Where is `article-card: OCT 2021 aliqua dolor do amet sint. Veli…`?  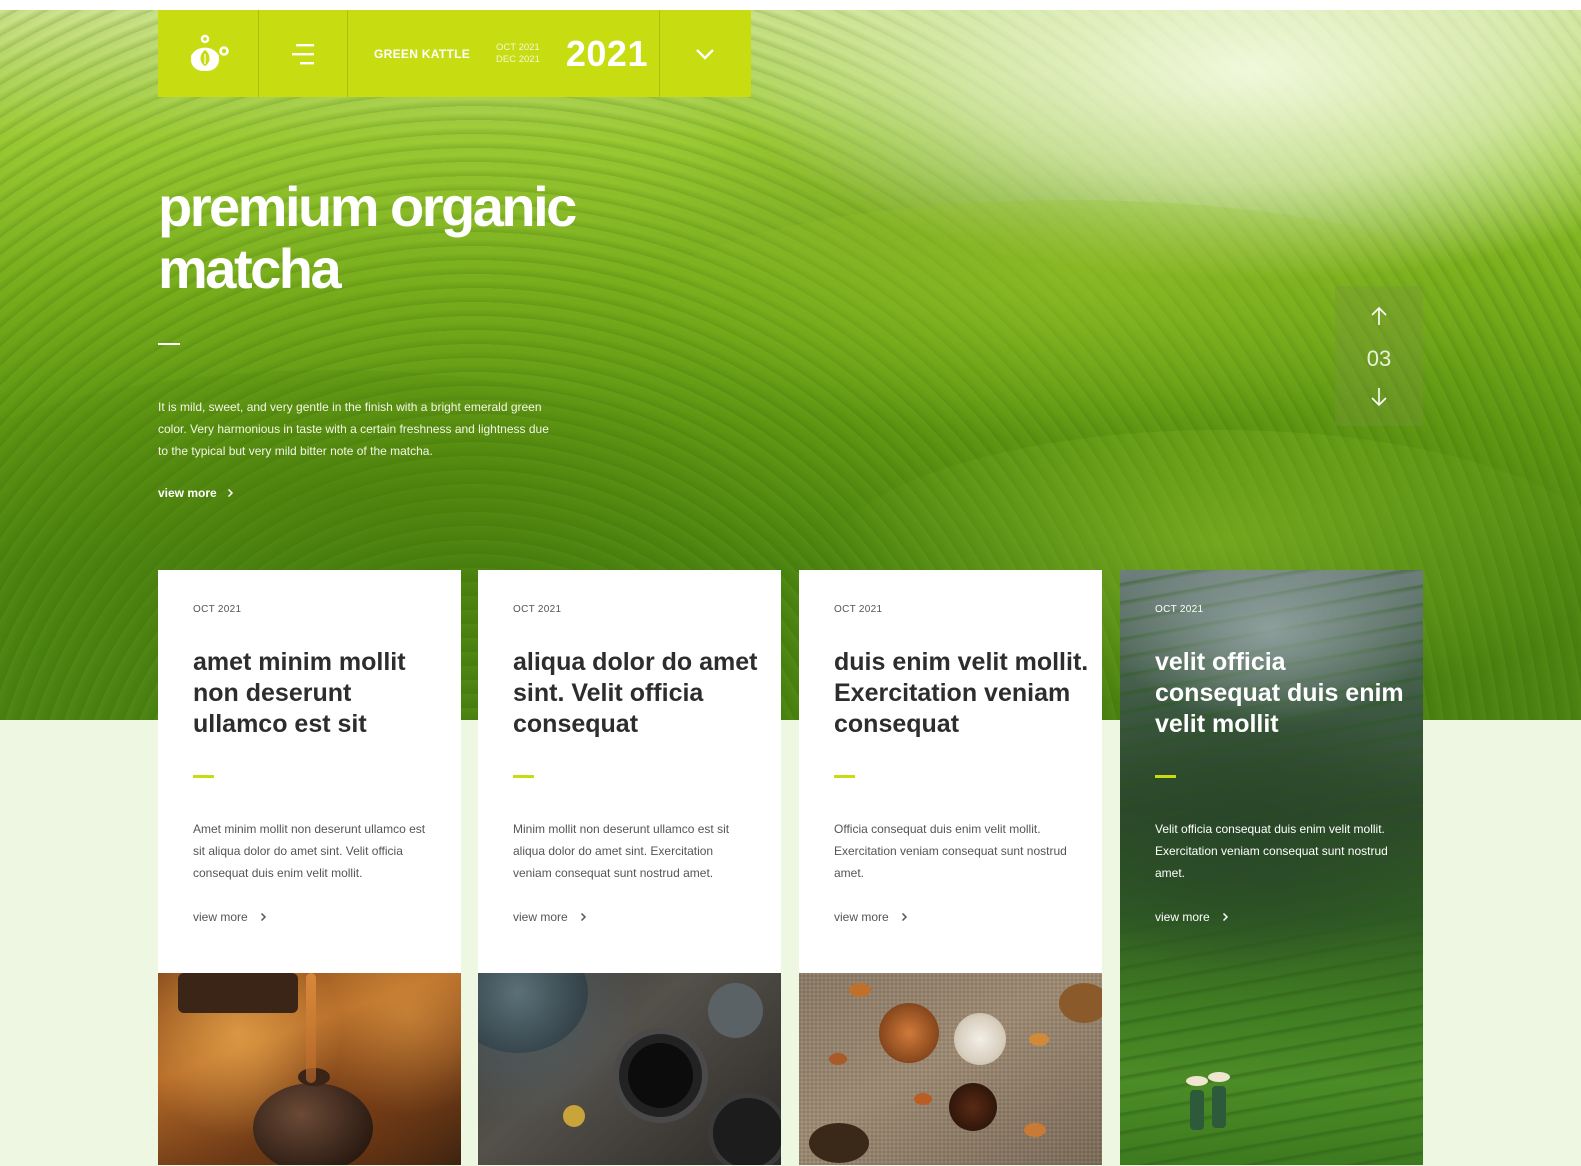
article-card: OCT 2021 aliqua dolor do amet sint. Veli… is located at coordinates (629, 867).